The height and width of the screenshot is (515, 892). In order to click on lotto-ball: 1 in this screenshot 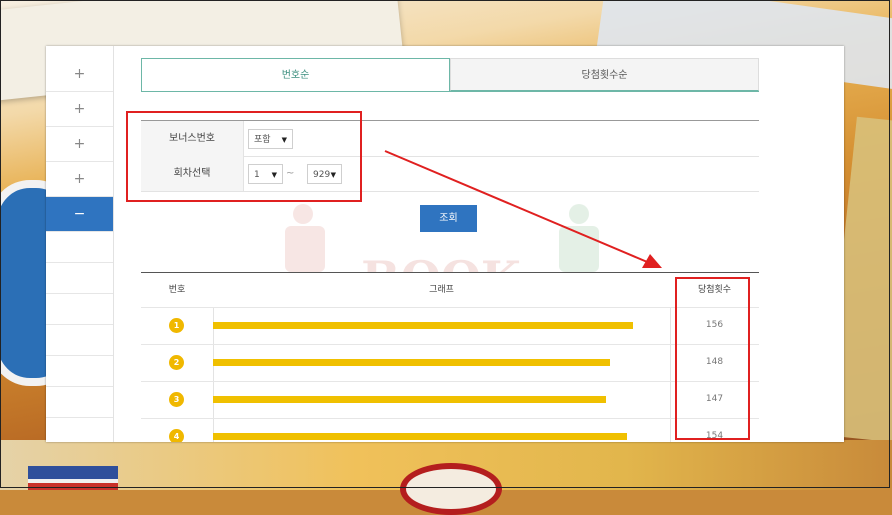, I will do `click(176, 325)`.